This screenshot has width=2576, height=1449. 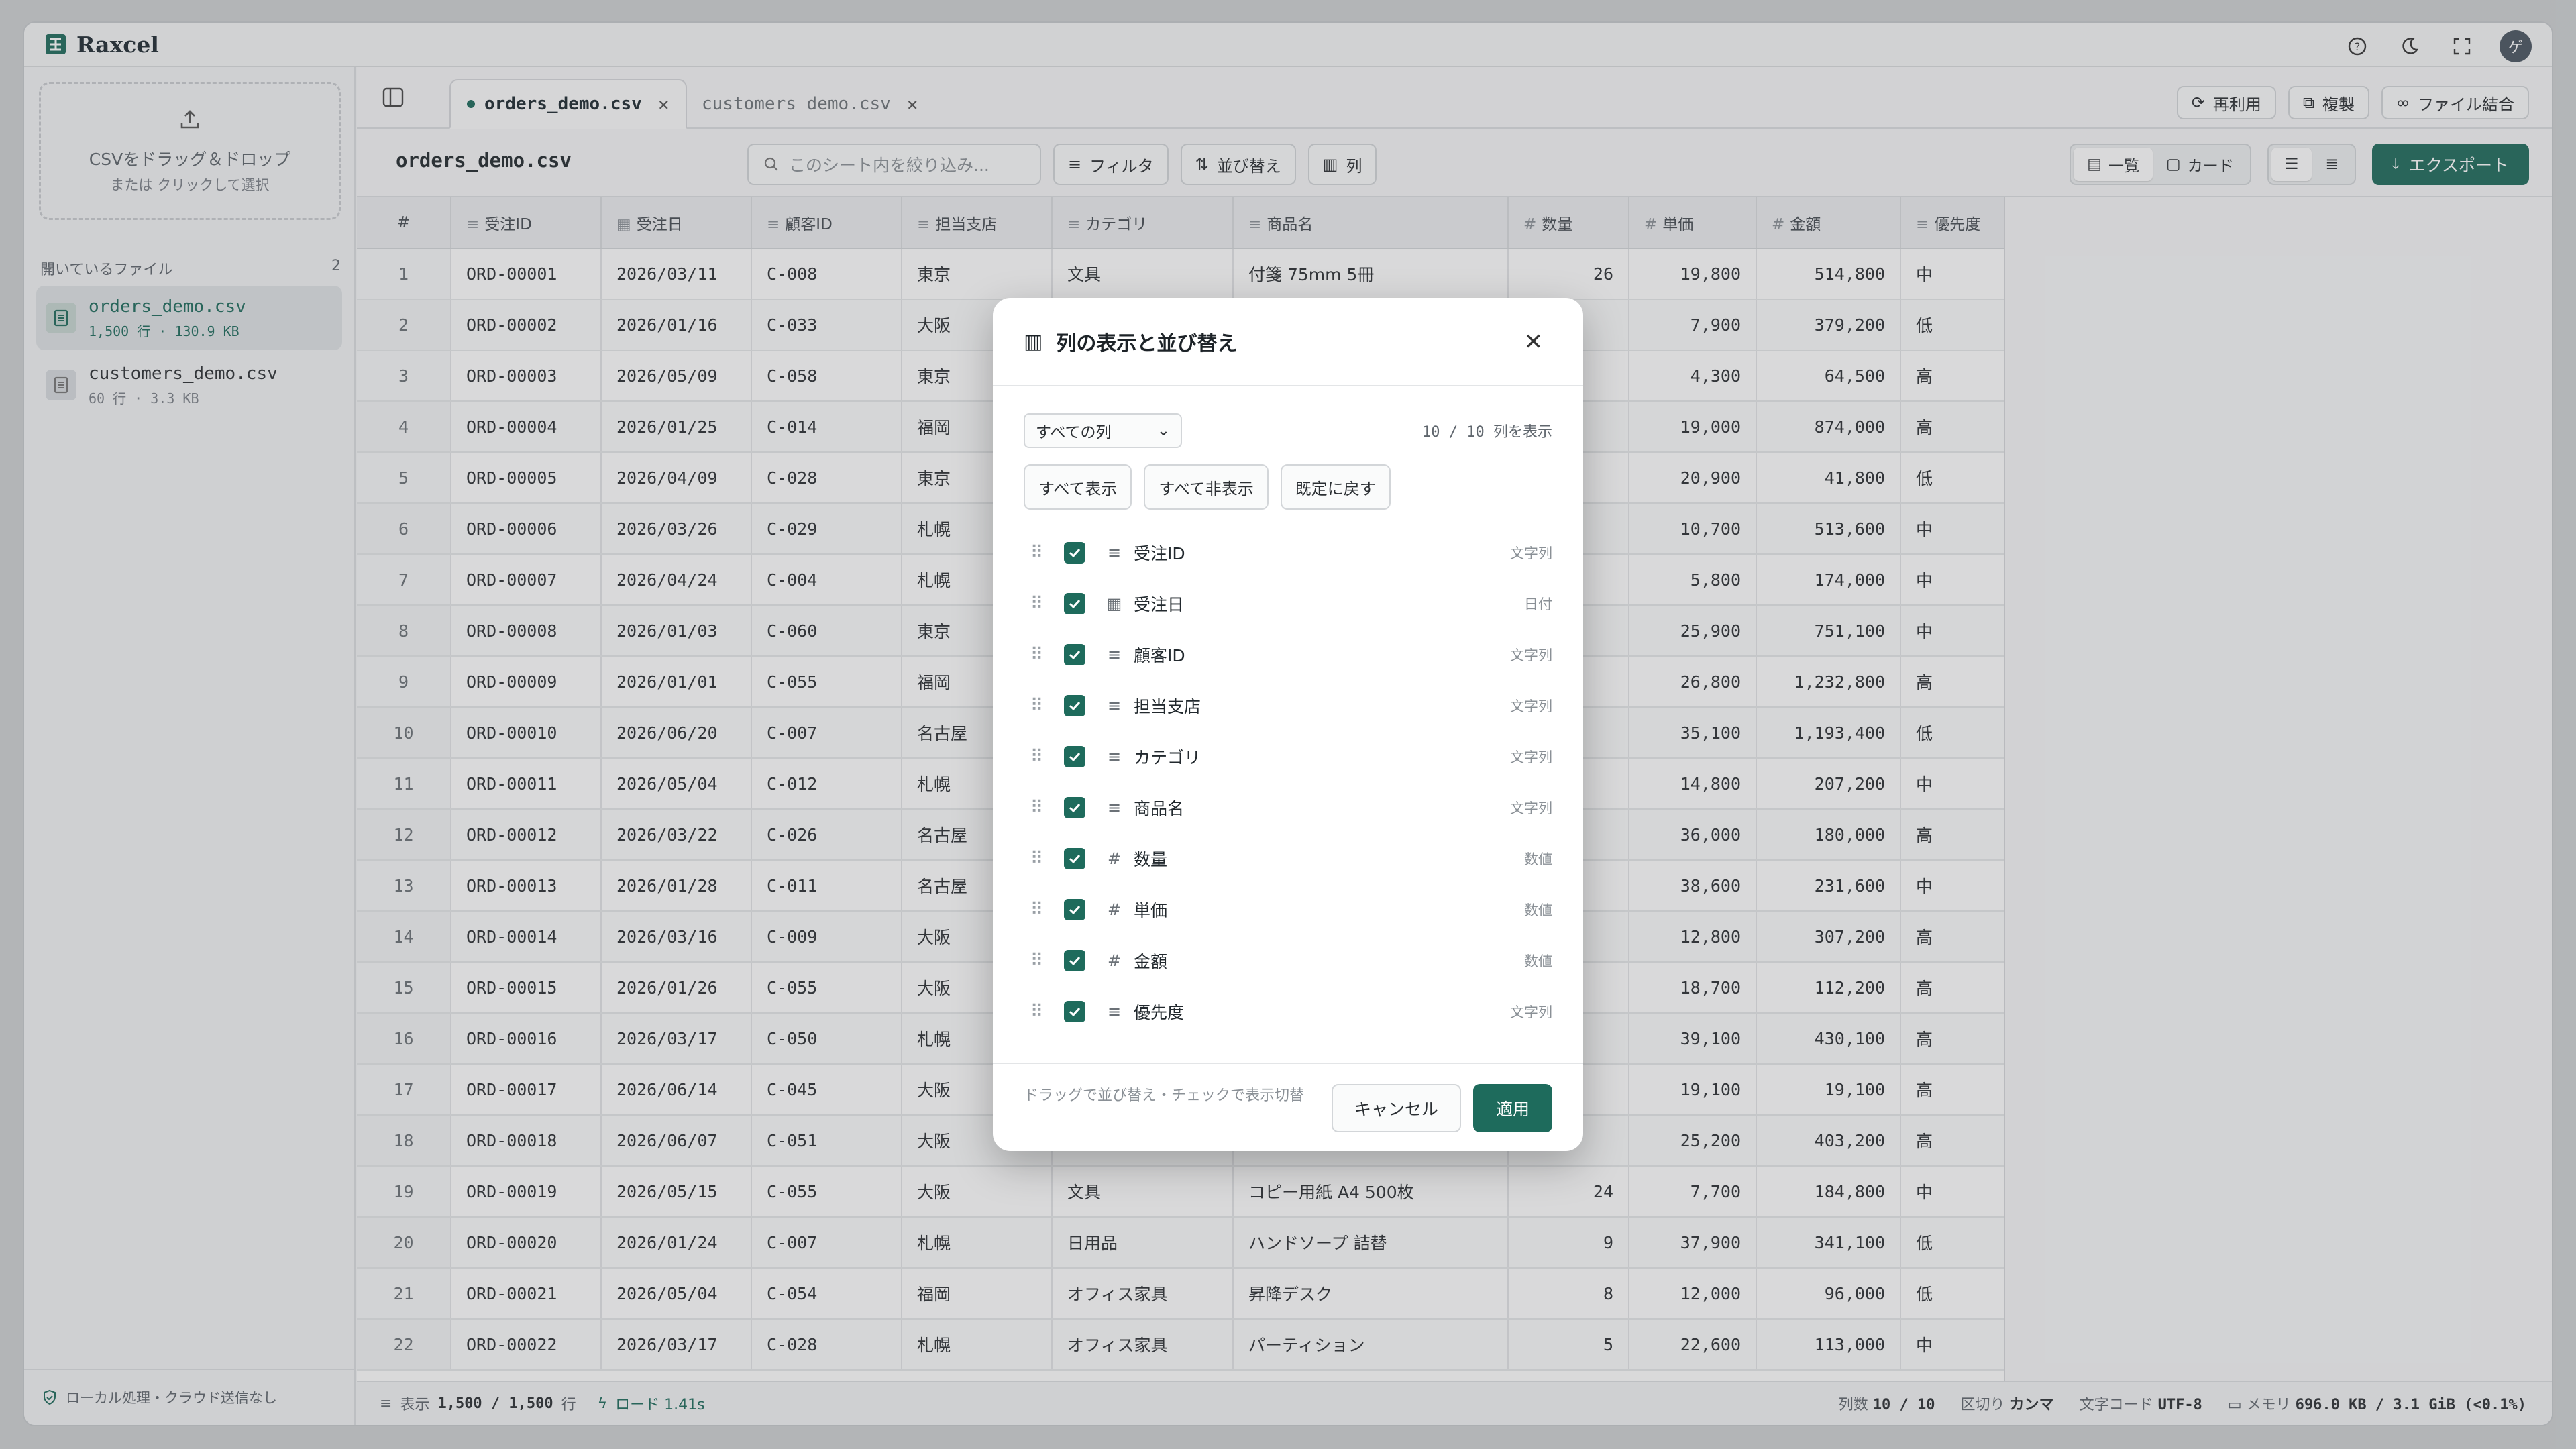 What do you see at coordinates (1288, 1107) in the screenshot?
I see `dialog-footer: ドラッグで並び替え・チェックで表示切替 キャンセル 適用` at bounding box center [1288, 1107].